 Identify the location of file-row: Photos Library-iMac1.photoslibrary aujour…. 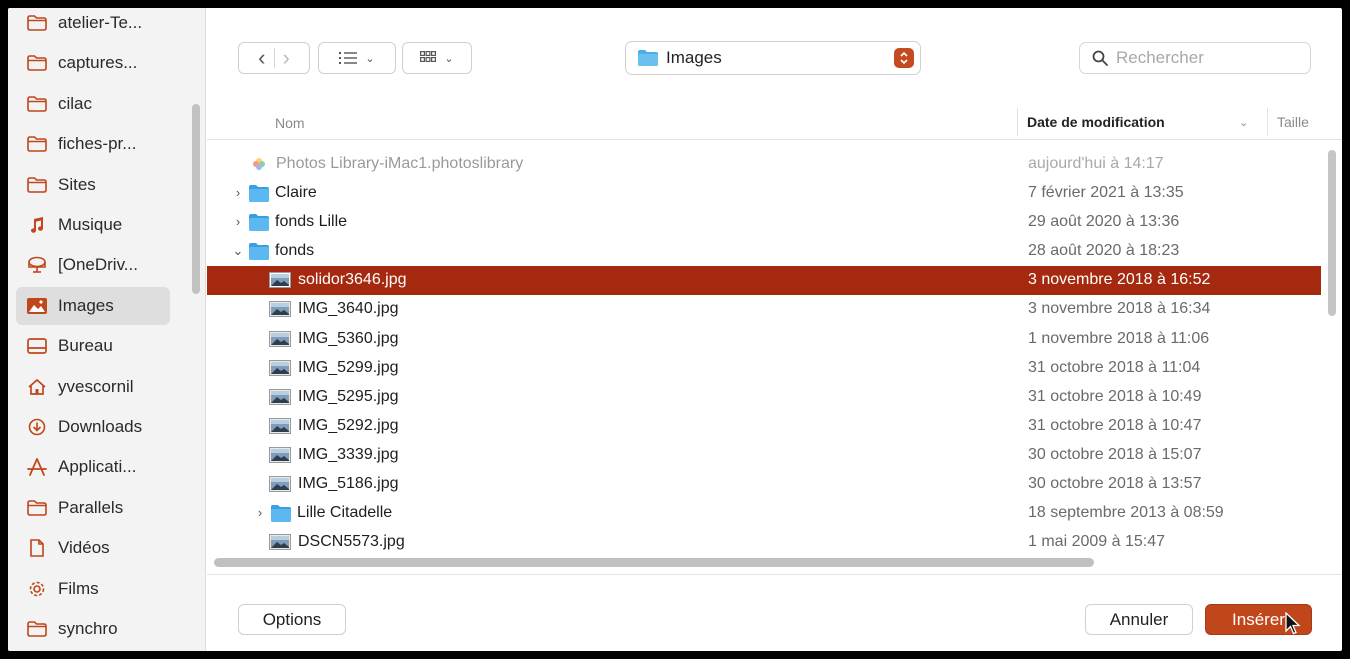
(764, 164).